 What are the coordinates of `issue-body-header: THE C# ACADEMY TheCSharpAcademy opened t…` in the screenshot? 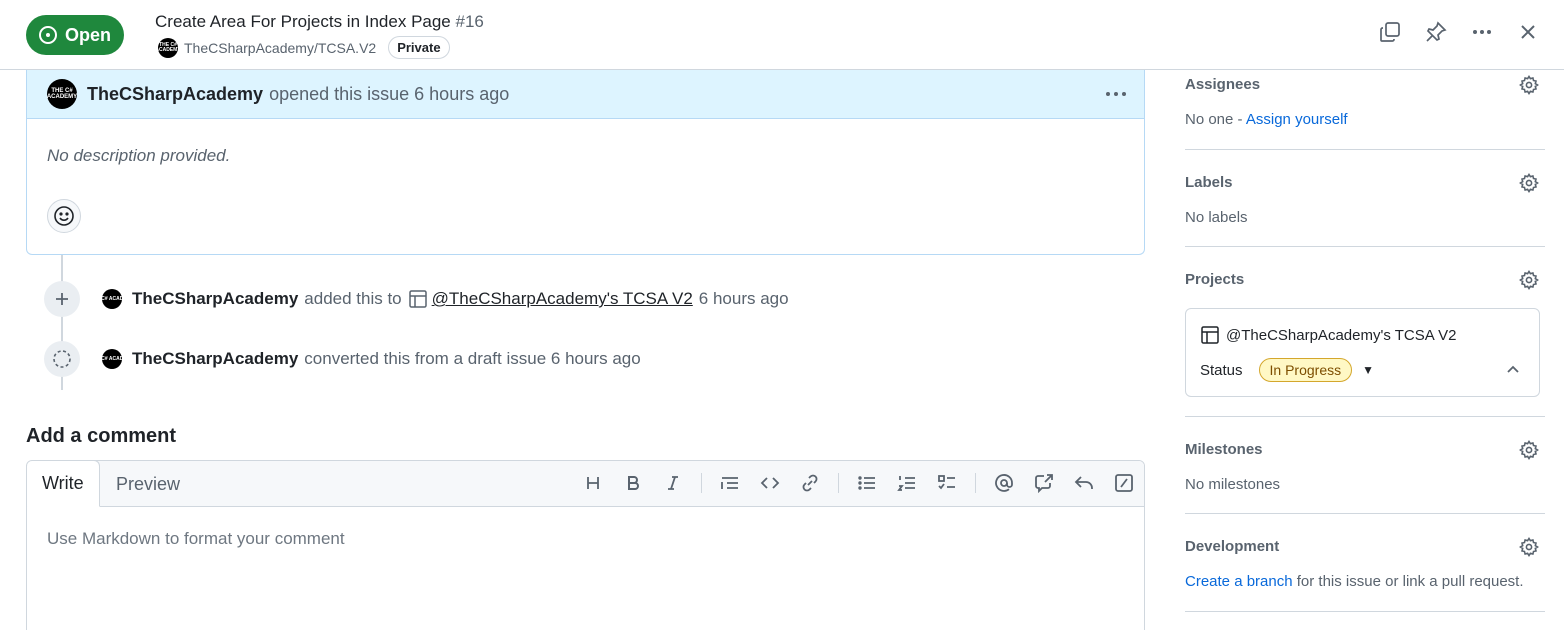 It's located at (585, 94).